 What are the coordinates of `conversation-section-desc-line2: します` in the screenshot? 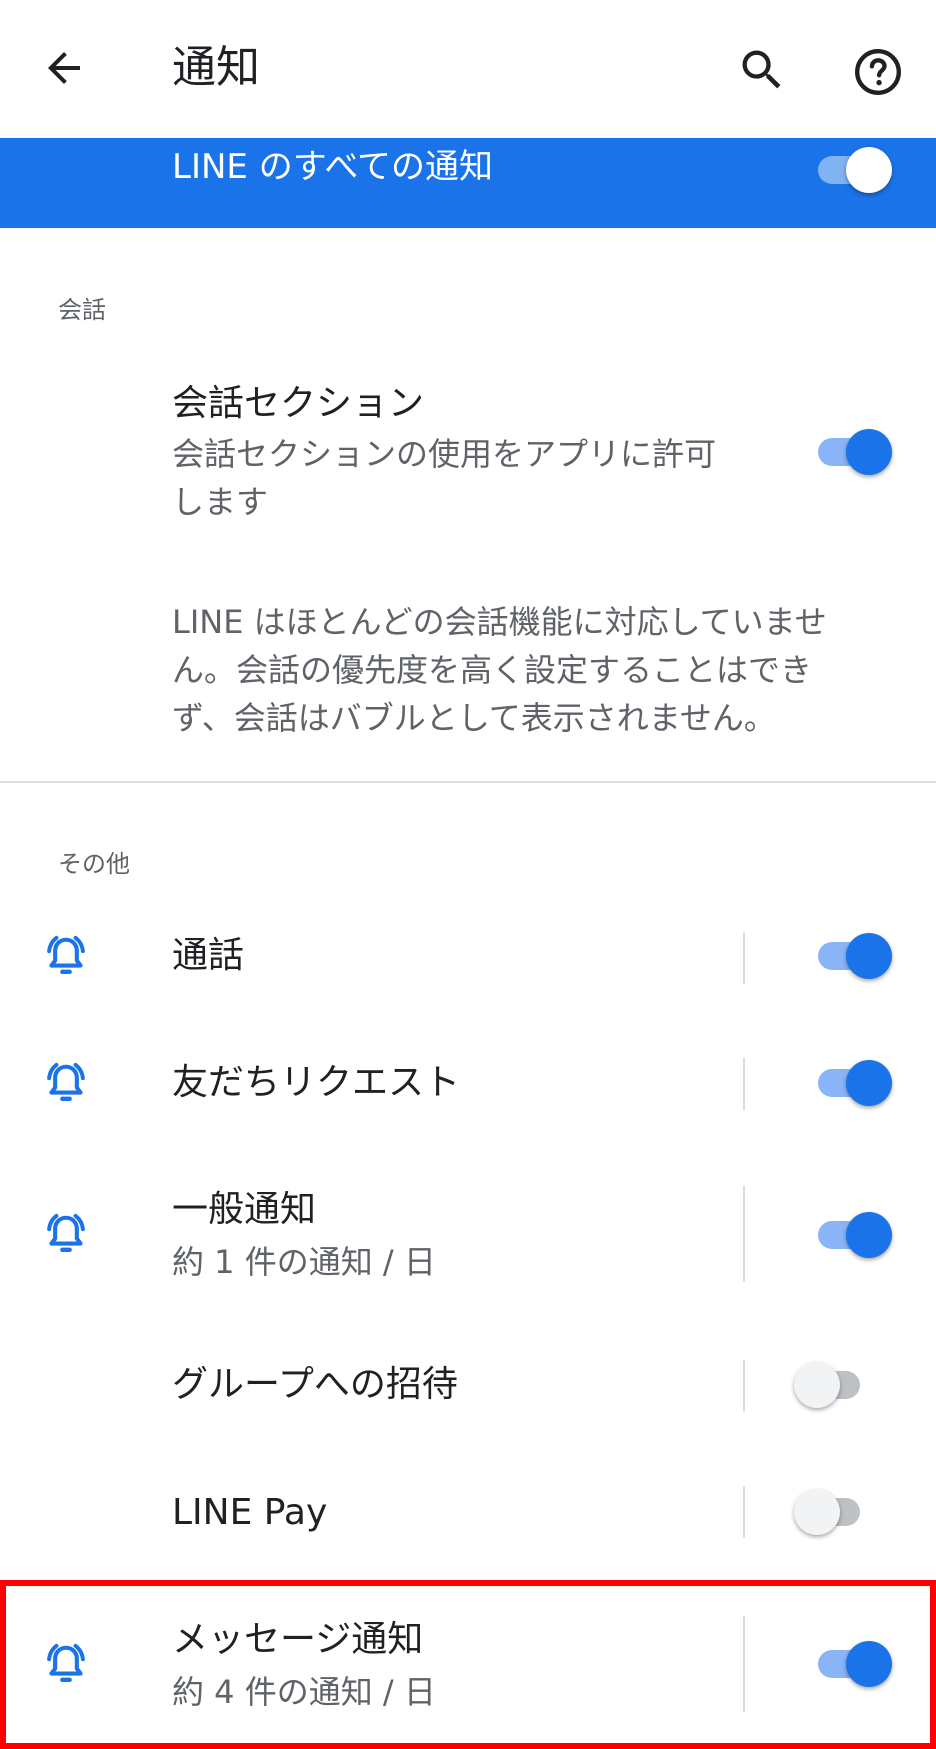 It's located at (220, 502).